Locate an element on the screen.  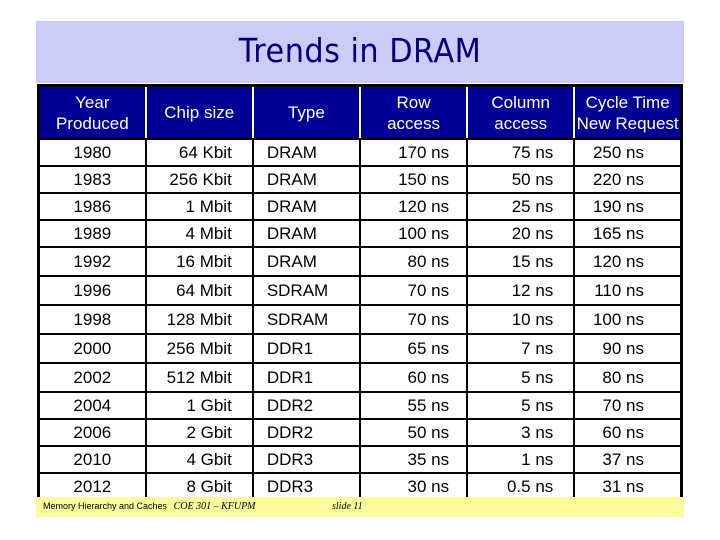
row-access-cell: 120 ns is located at coordinates (413, 206).